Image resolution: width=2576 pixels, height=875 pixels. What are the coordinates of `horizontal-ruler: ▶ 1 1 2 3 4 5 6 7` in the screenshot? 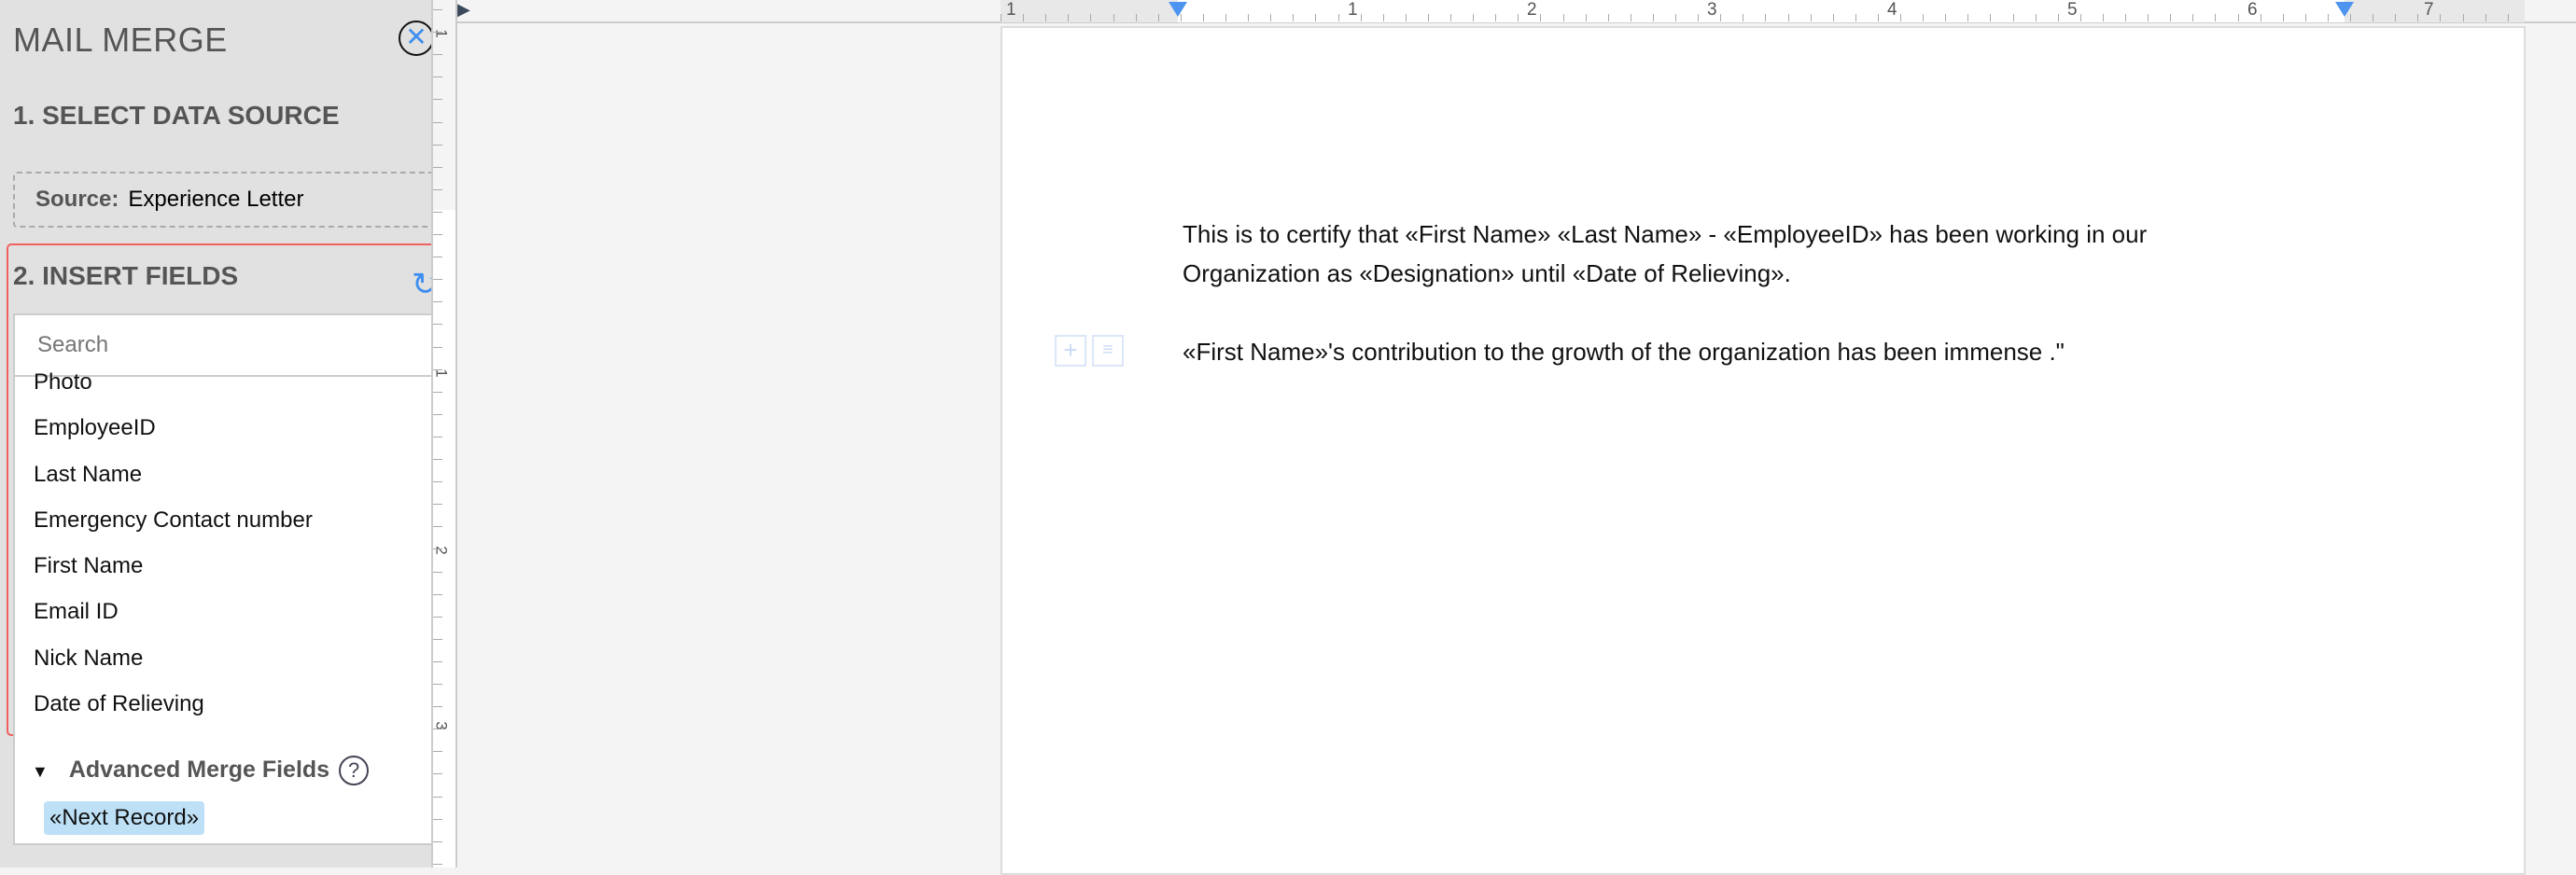 It's located at (1516, 12).